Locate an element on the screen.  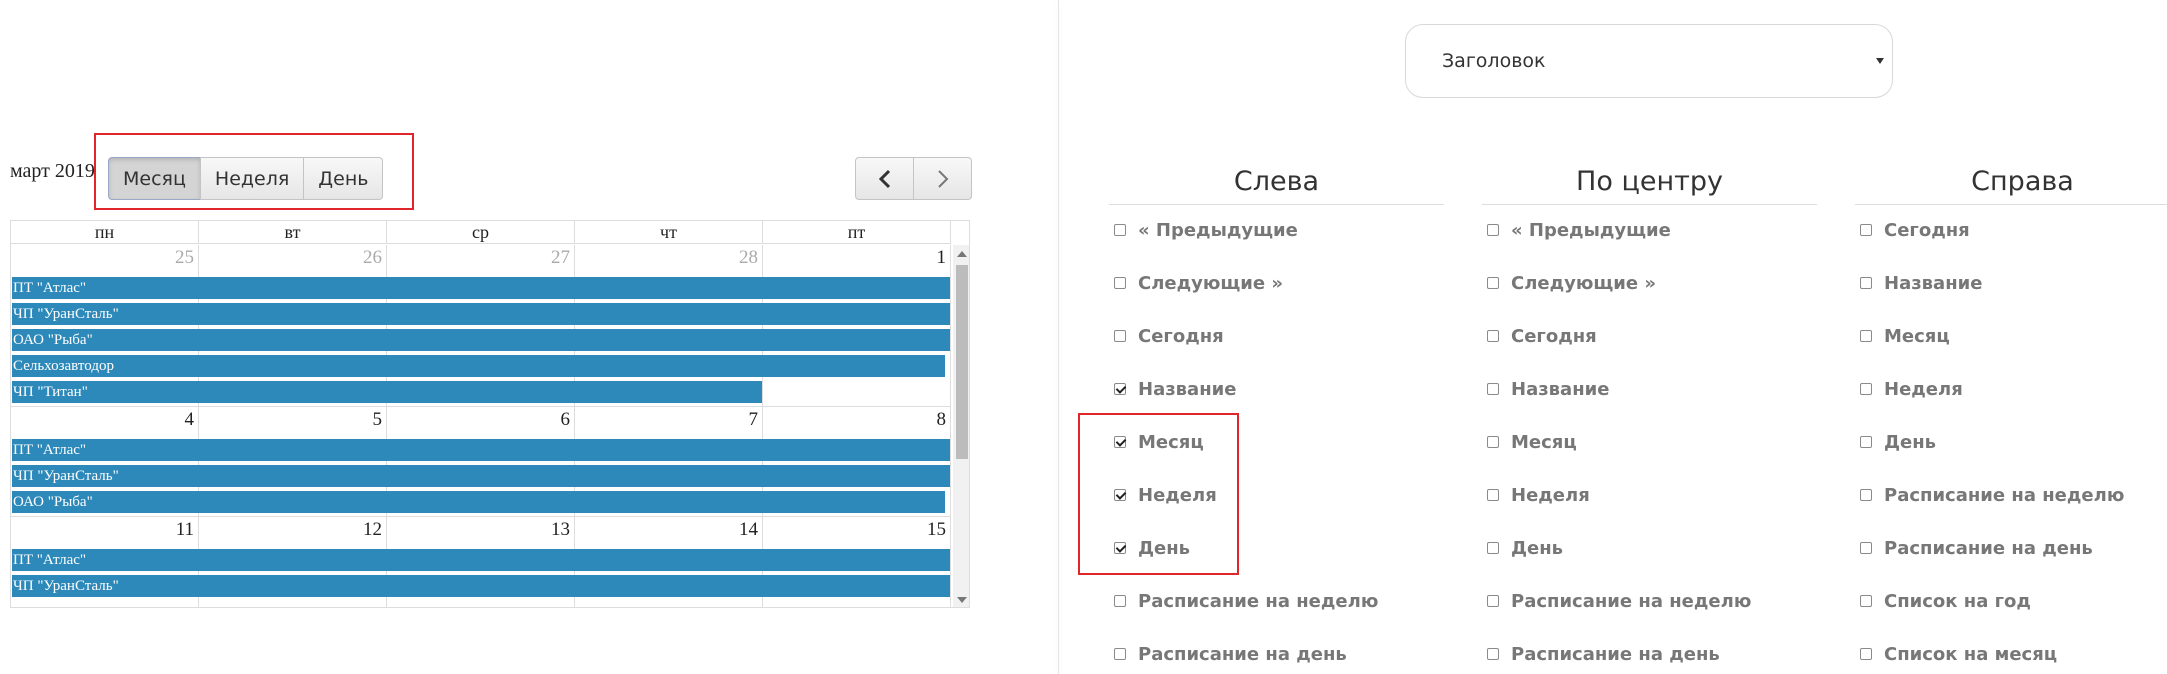
scrollbar is located at coordinates (961, 426).